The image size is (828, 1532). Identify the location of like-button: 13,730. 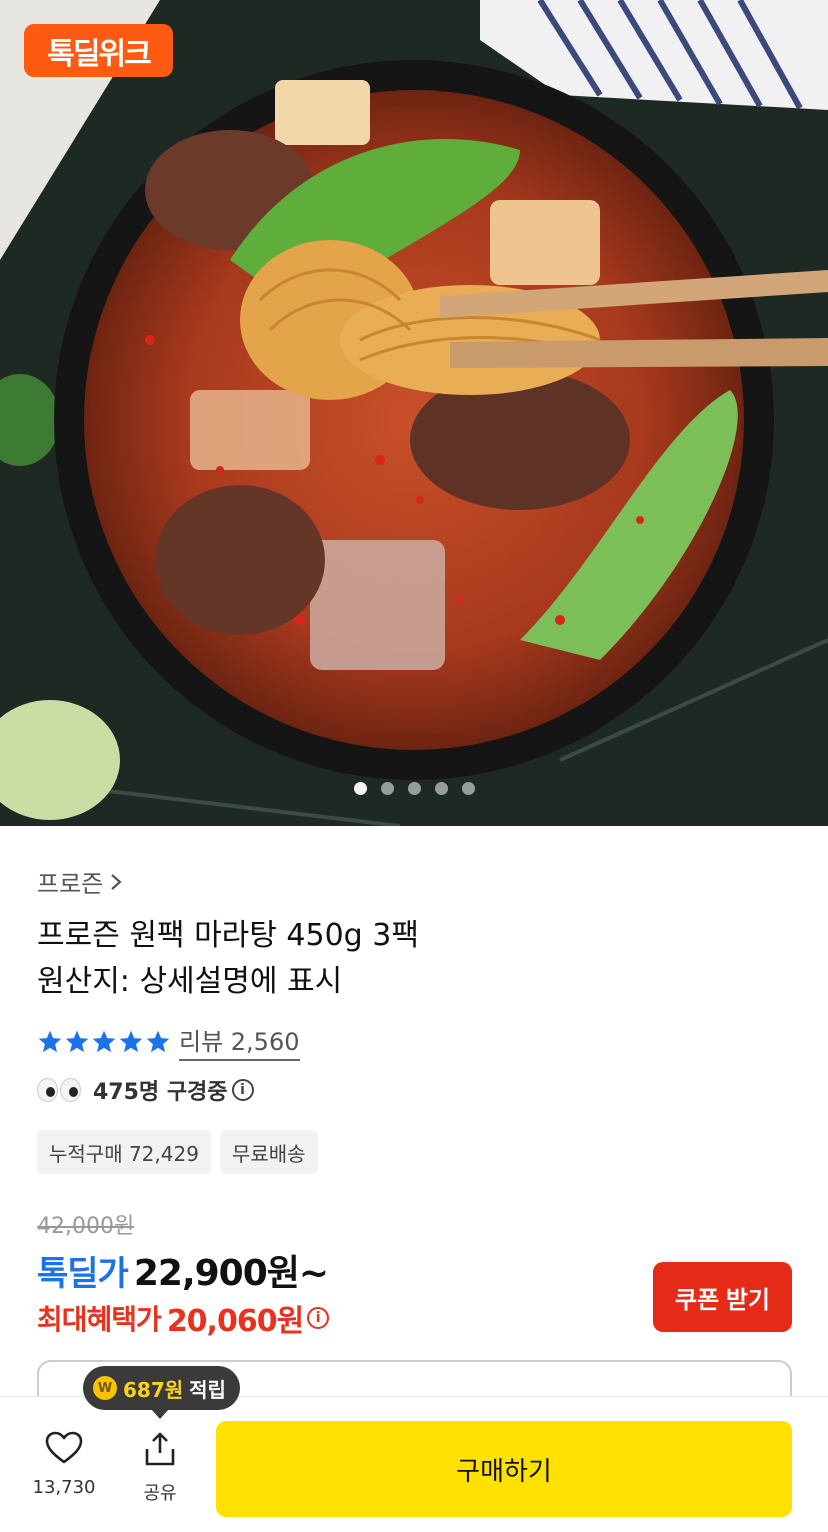
(64, 1464).